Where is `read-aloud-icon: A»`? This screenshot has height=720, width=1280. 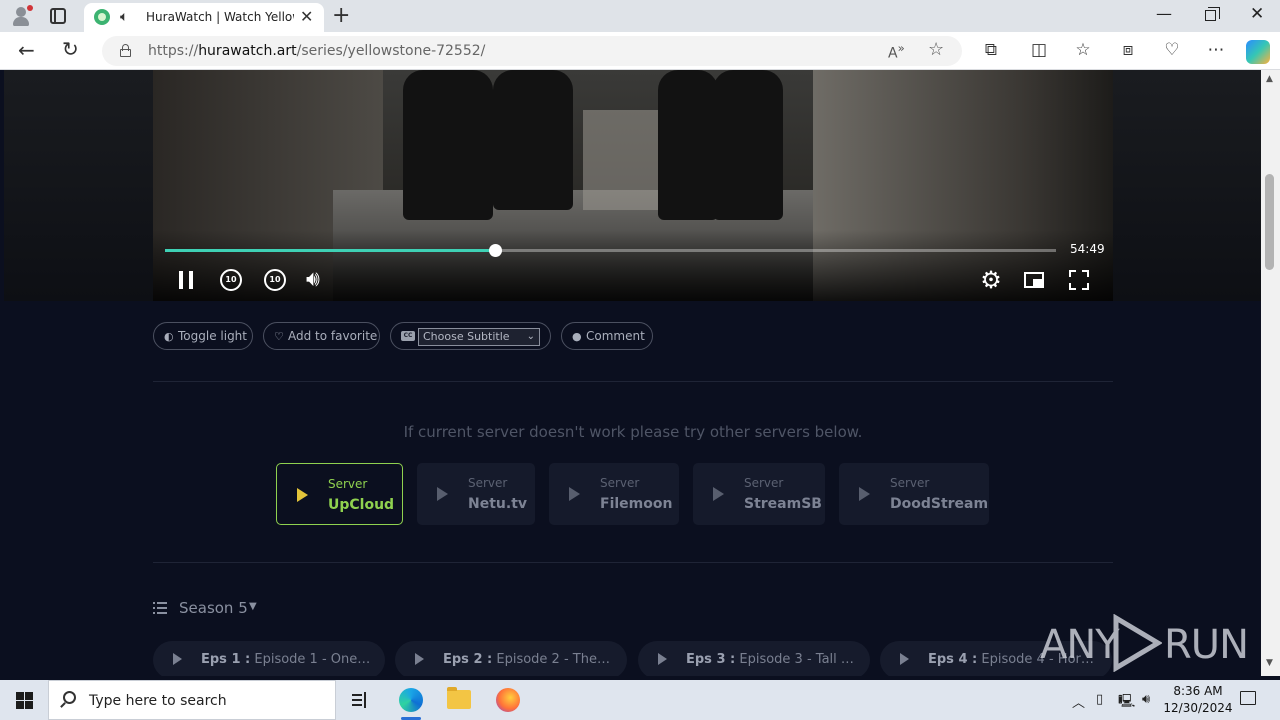
read-aloud-icon: A» is located at coordinates (896, 51).